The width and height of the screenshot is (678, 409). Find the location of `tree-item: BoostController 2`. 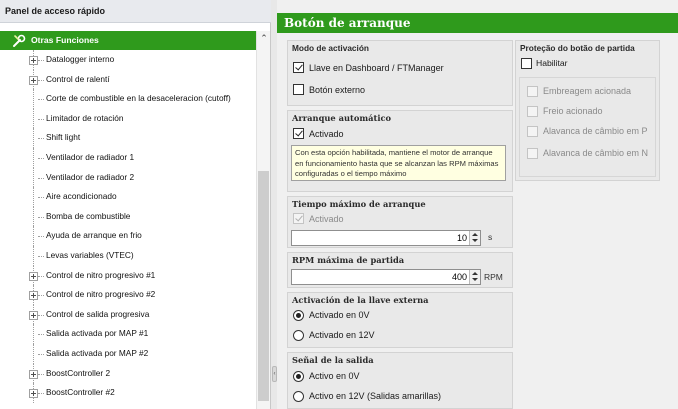

tree-item: BoostController 2 is located at coordinates (128, 373).